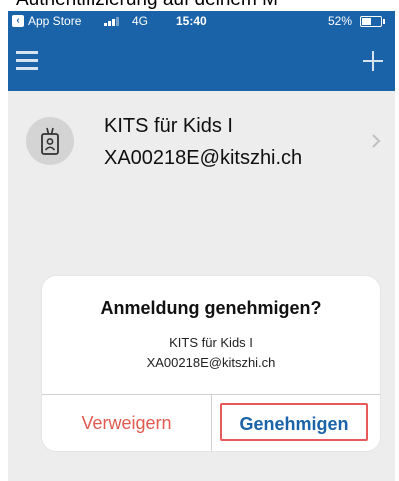  Describe the element at coordinates (54, 21) in the screenshot. I see `back-app-label: App Store` at that location.